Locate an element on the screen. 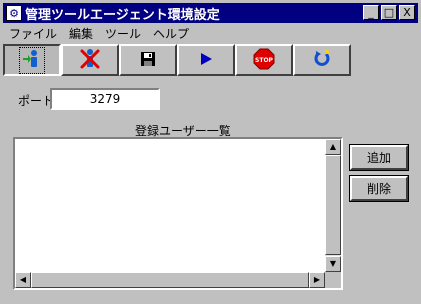  stop-sign-icon: STOP is located at coordinates (264, 60).